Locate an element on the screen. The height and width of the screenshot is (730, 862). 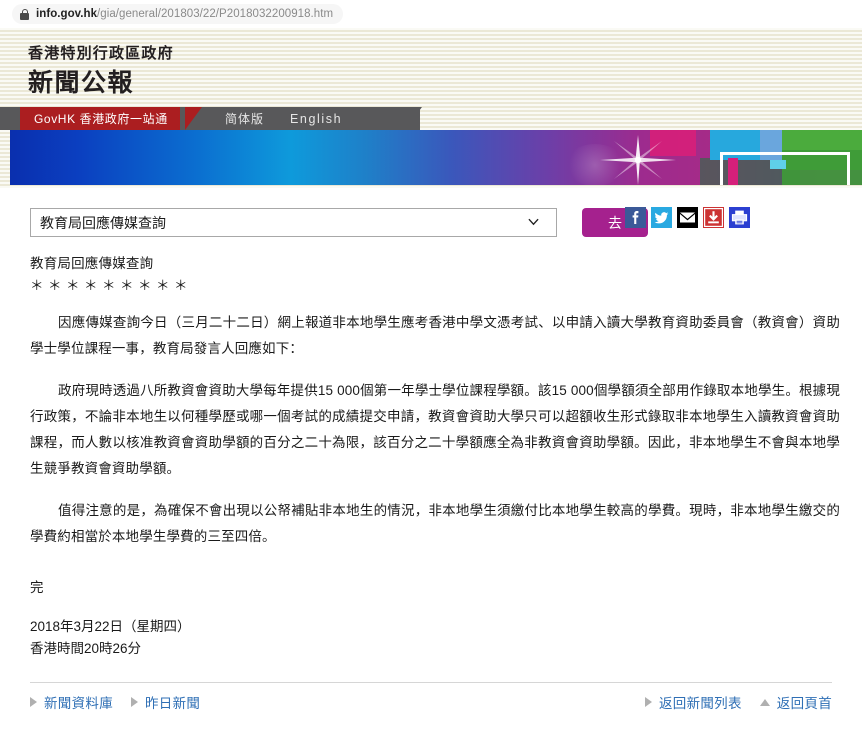
footer-link-yesterday-news: 昨日新聞 is located at coordinates (165, 702).